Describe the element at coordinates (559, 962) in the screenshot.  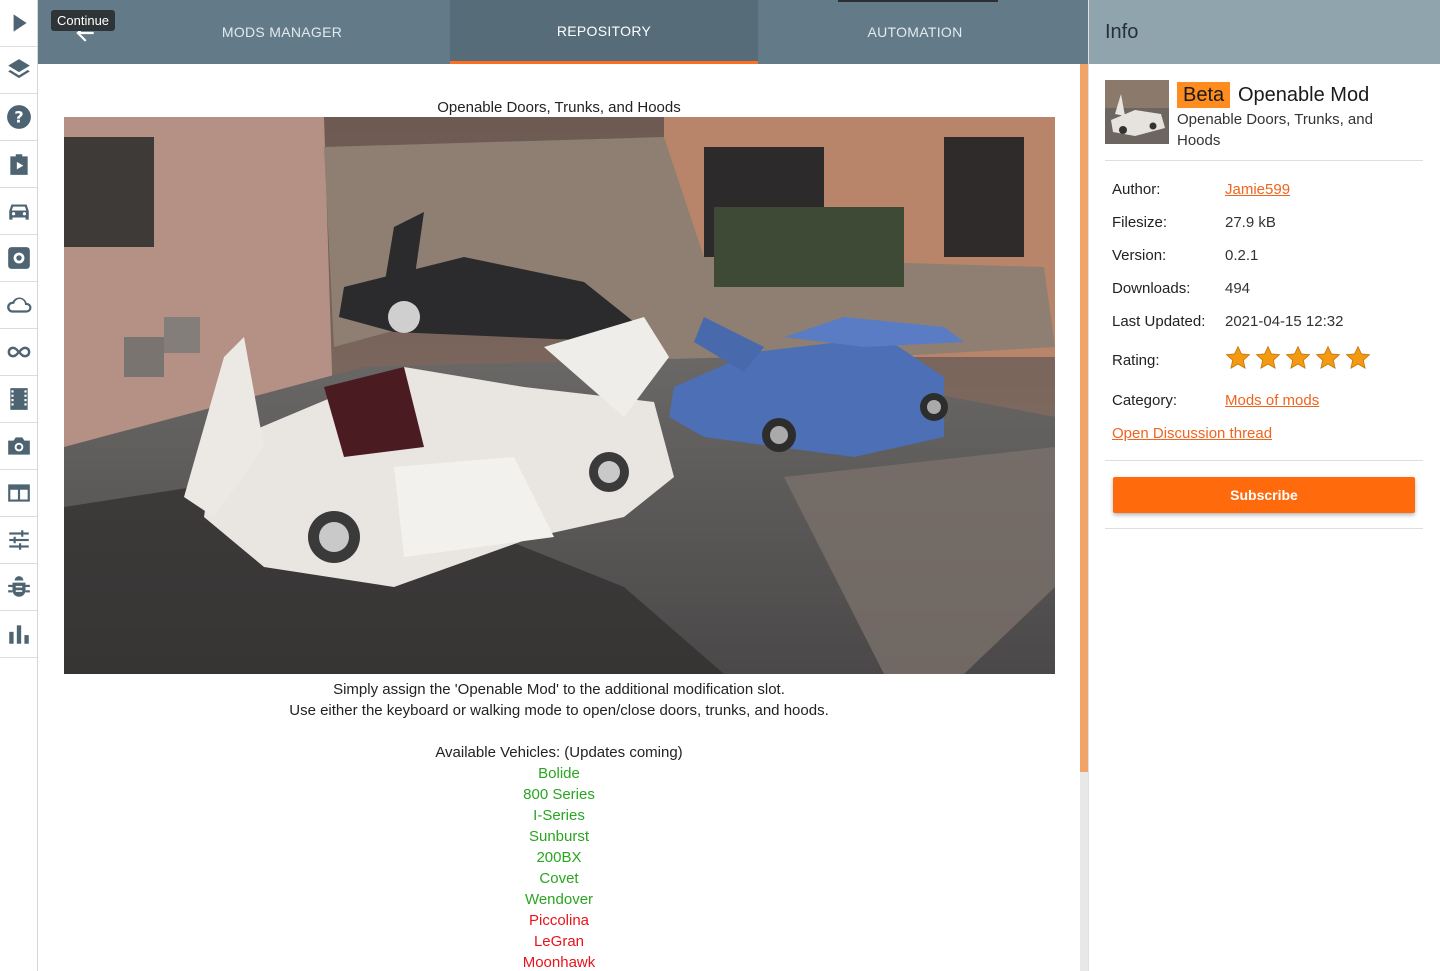
I see `vehicle-item: Moonhawk` at that location.